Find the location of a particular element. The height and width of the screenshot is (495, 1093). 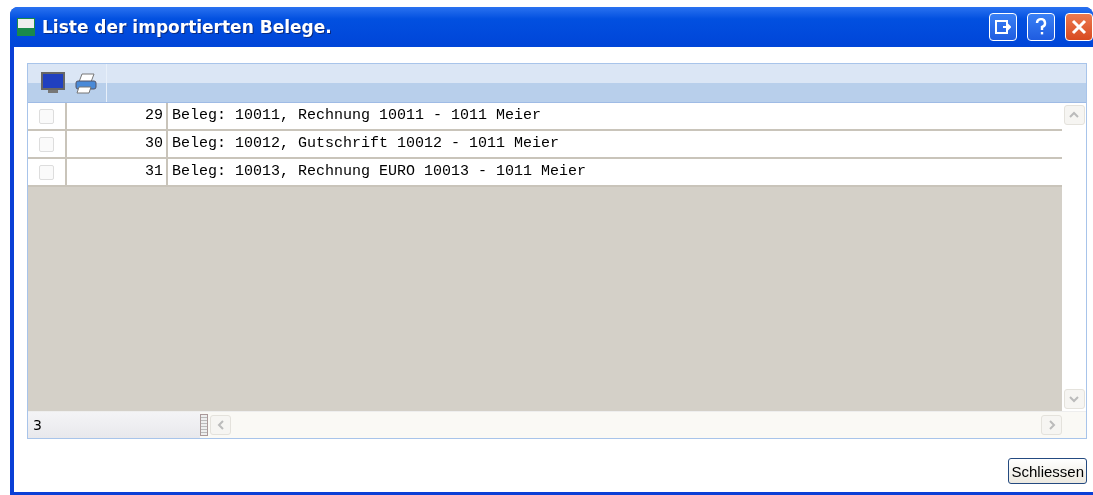

scroll-up-button is located at coordinates (1074, 115).